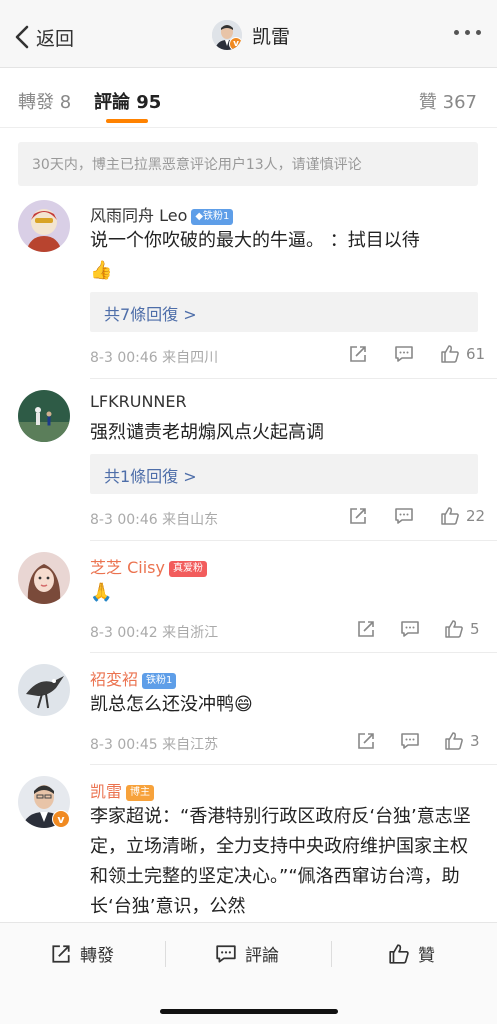  I want to click on comment-action-button: 評論, so click(247, 953).